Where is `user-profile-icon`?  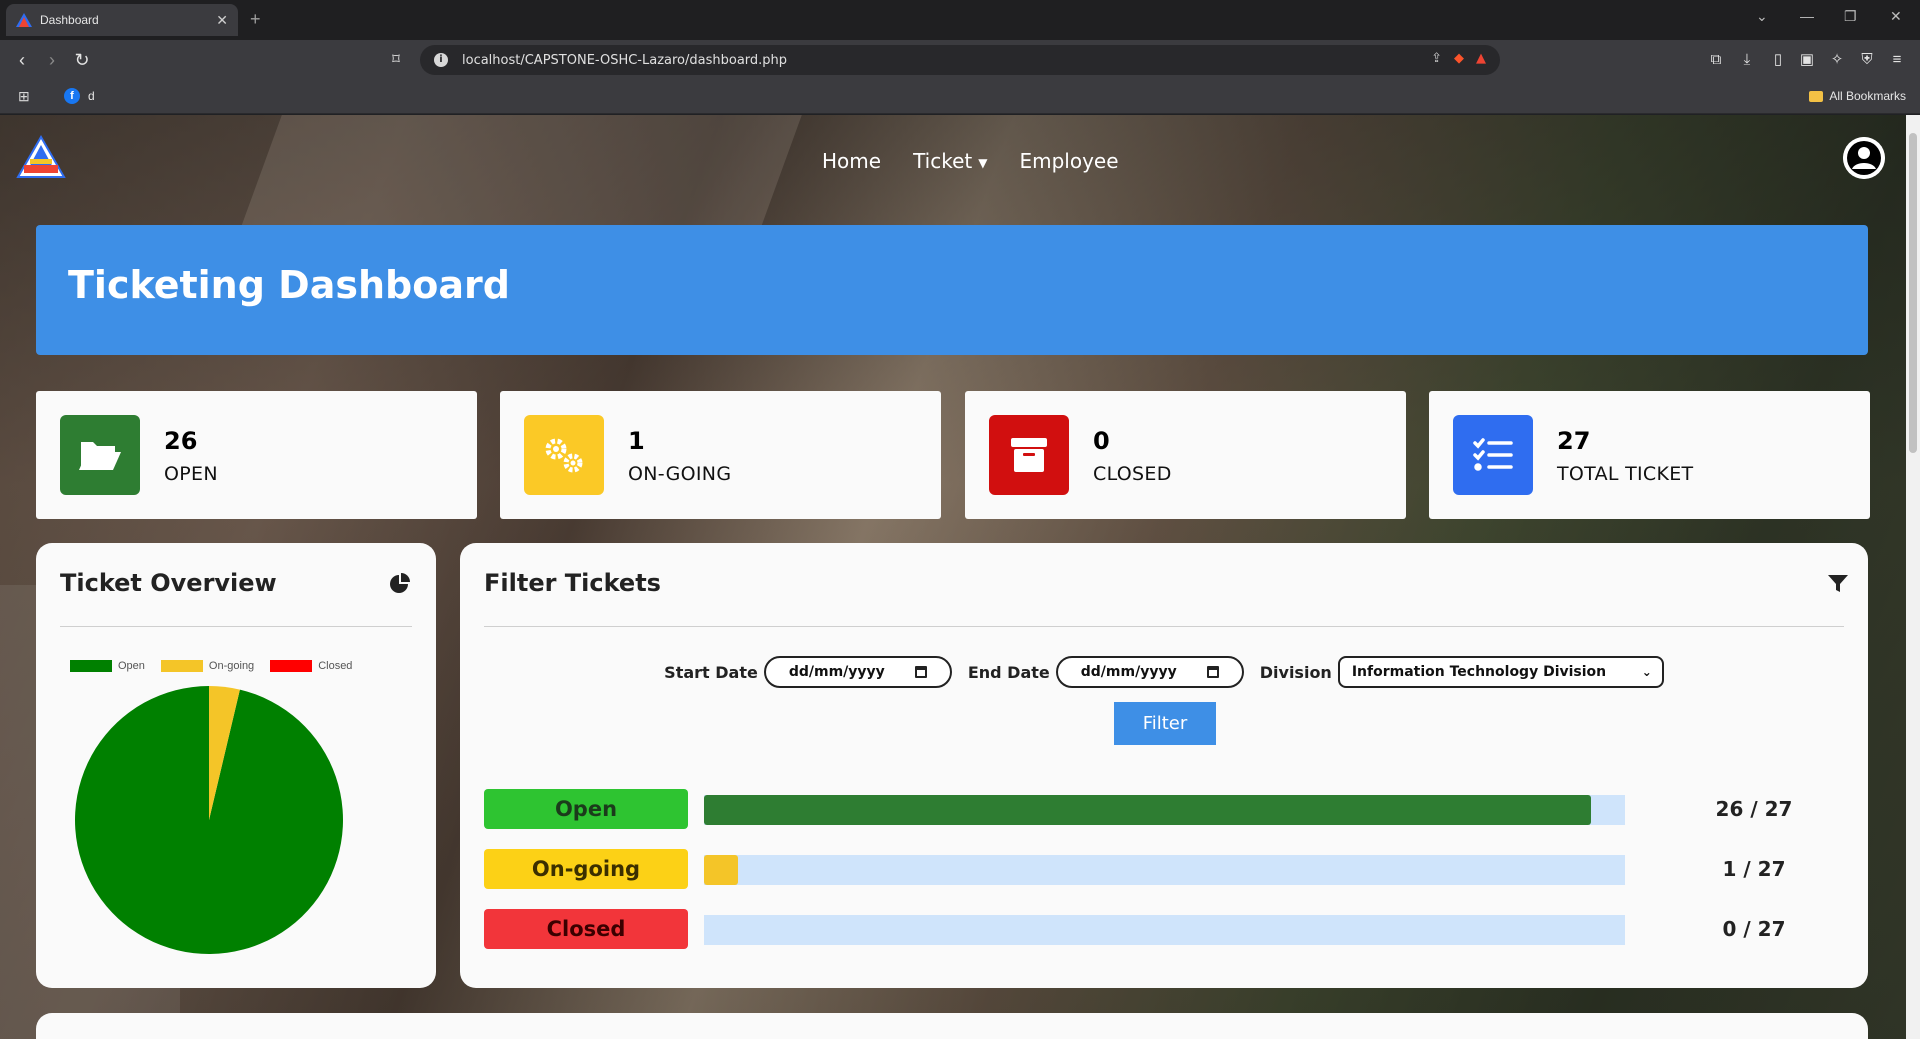
user-profile-icon is located at coordinates (1864, 158).